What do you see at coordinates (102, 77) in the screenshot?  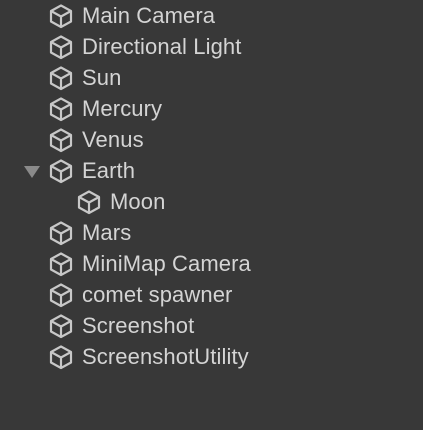 I see `hierarchy-item-label: Sun` at bounding box center [102, 77].